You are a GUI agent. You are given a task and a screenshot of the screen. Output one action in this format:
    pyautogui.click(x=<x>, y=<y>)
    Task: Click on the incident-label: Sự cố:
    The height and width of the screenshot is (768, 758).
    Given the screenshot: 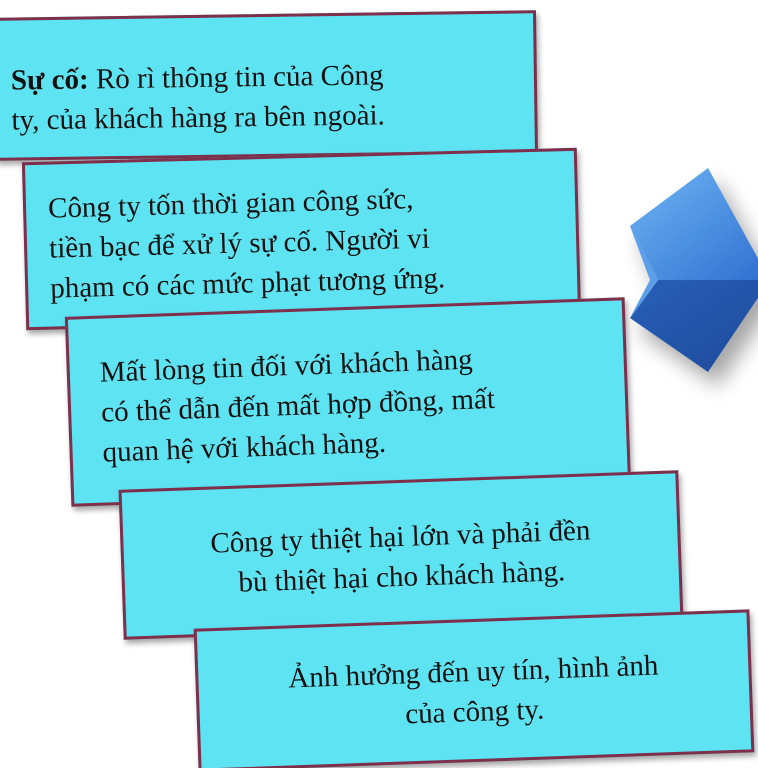 What is the action you would take?
    pyautogui.click(x=49, y=80)
    